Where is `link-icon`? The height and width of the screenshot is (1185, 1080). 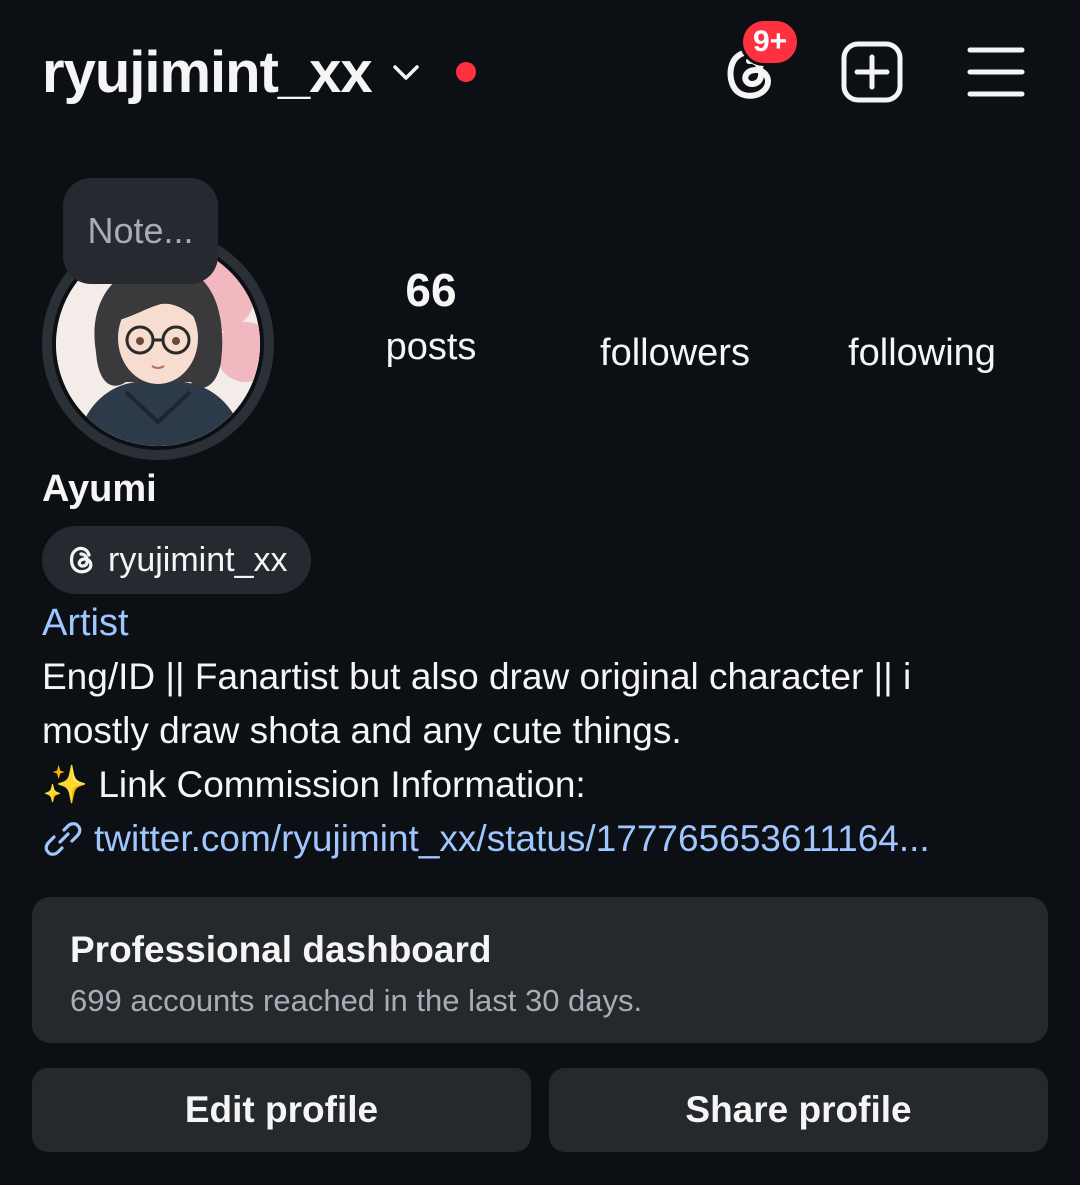
link-icon is located at coordinates (63, 839).